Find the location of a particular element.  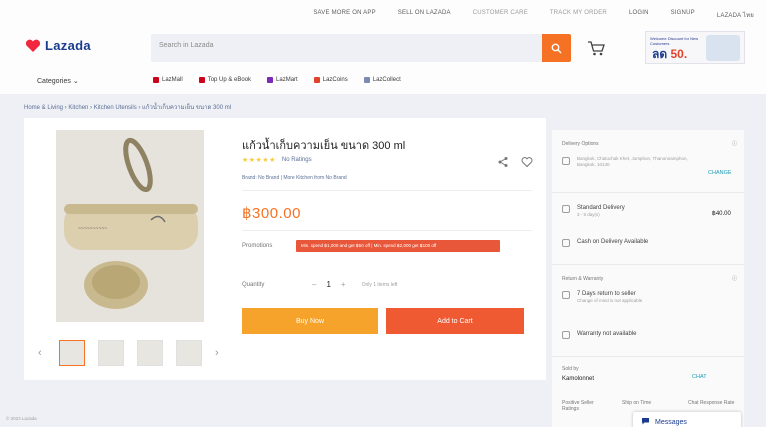

cash-icon is located at coordinates (566, 243).